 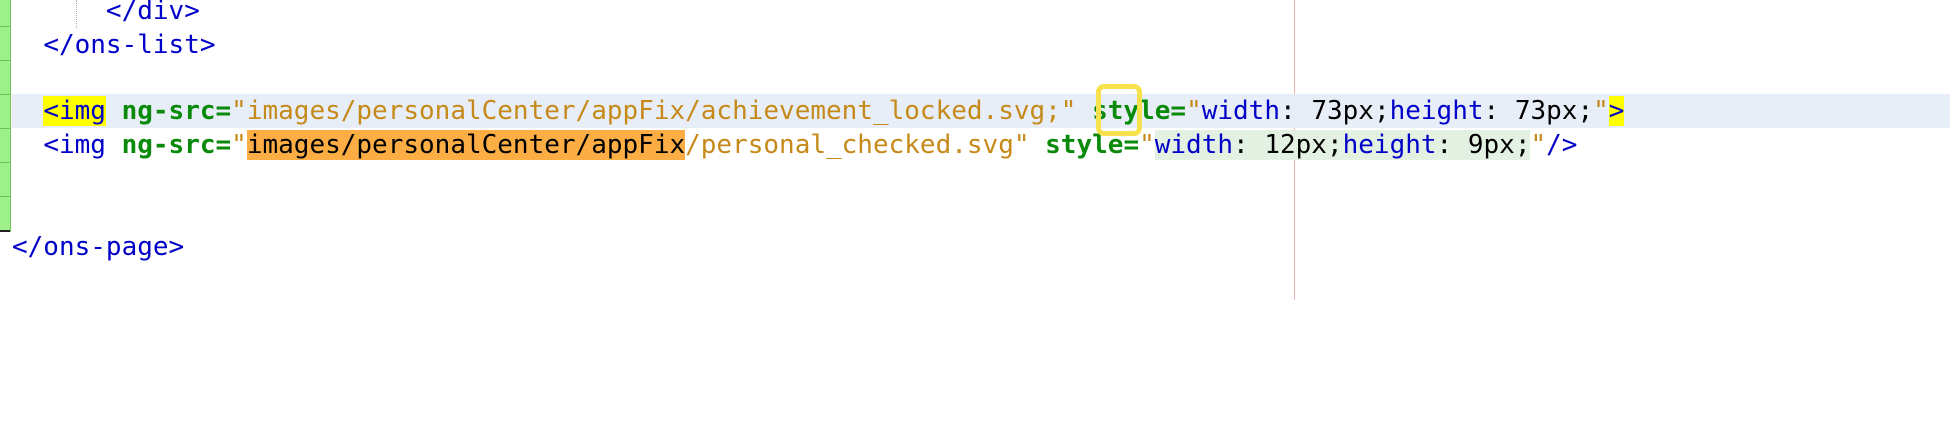 What do you see at coordinates (1562, 145) in the screenshot?
I see `img-self-close: />` at bounding box center [1562, 145].